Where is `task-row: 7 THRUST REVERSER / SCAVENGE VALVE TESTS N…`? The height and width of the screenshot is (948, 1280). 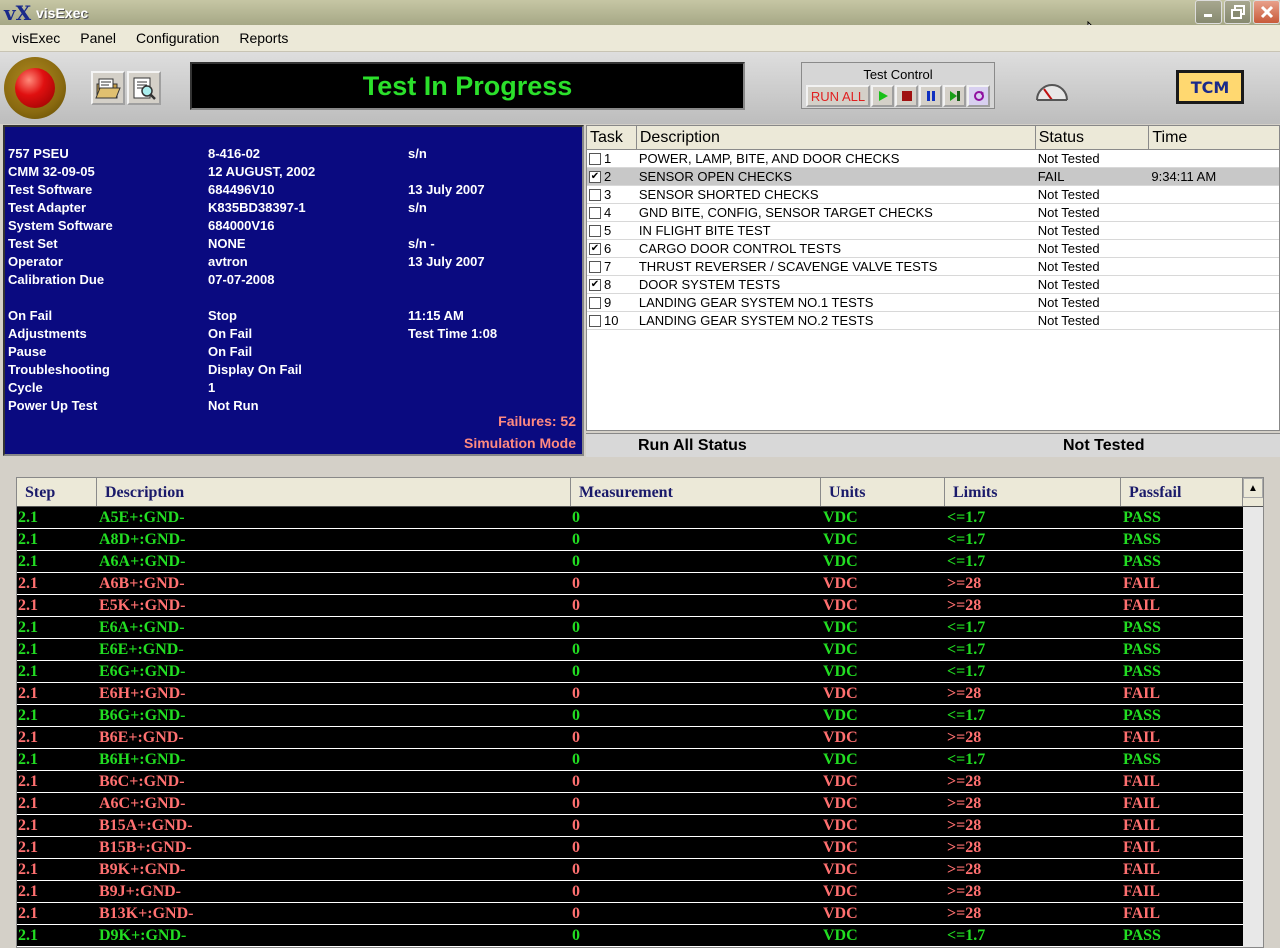 task-row: 7 THRUST REVERSER / SCAVENGE VALVE TESTS N… is located at coordinates (933, 267).